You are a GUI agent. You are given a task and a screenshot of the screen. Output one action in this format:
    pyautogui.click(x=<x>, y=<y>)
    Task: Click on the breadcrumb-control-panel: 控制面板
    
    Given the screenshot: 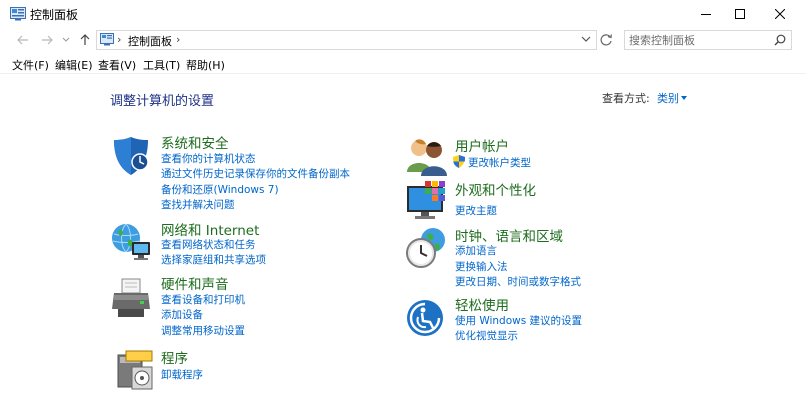 What is the action you would take?
    pyautogui.click(x=150, y=41)
    